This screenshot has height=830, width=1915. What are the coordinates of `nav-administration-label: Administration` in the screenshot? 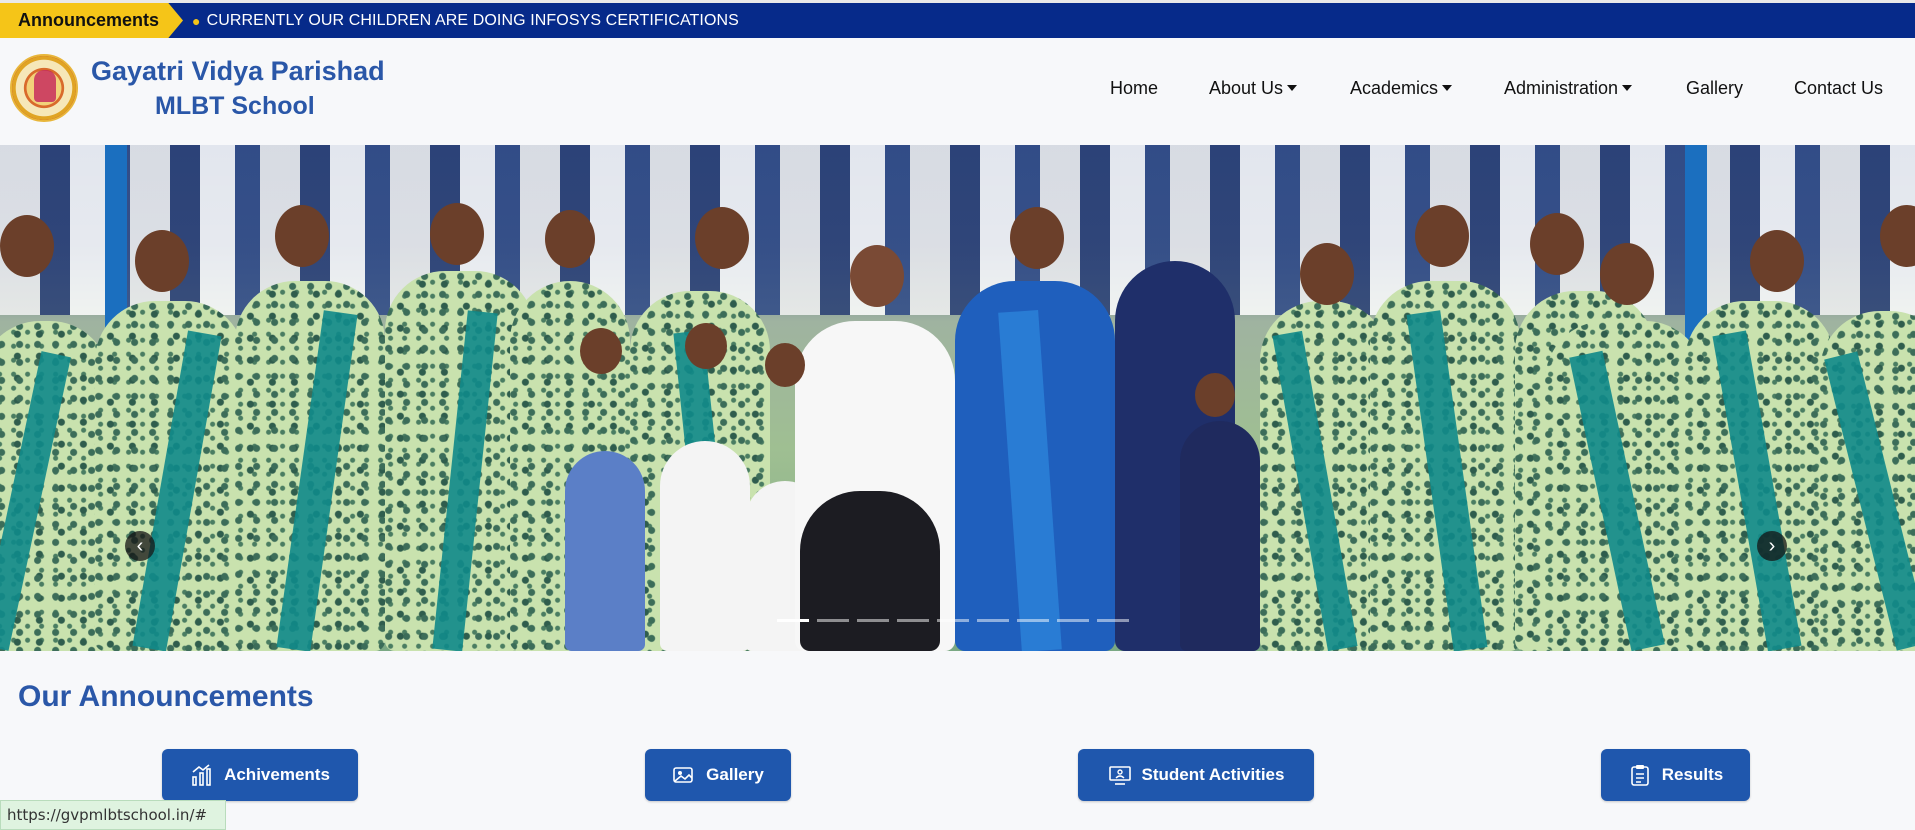 It's located at (1561, 88).